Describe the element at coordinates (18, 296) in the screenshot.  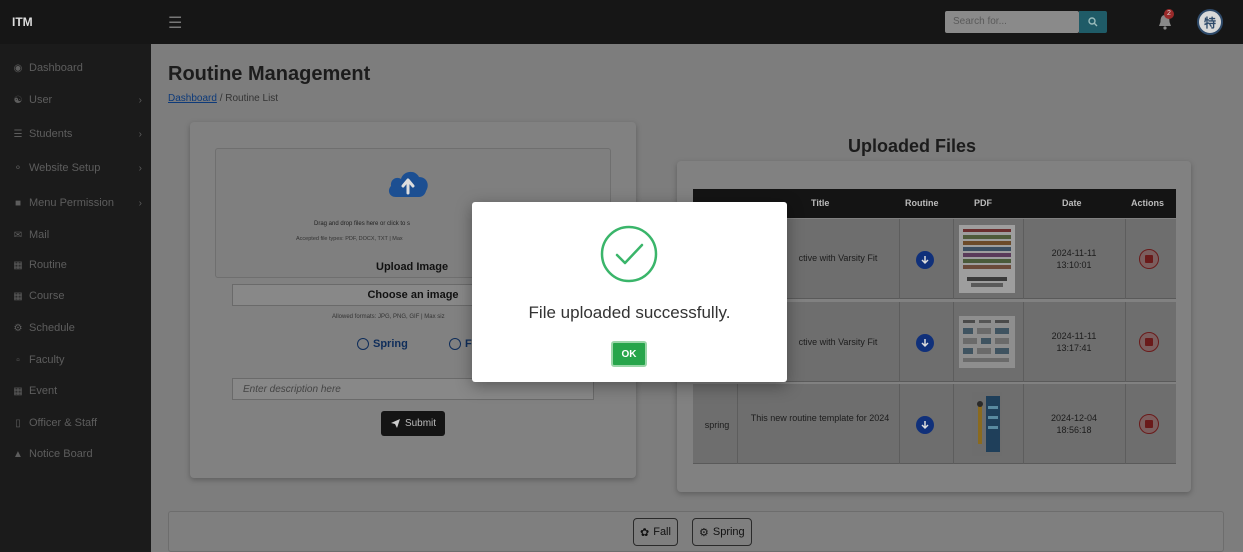
I see `course-icon: ▦` at that location.